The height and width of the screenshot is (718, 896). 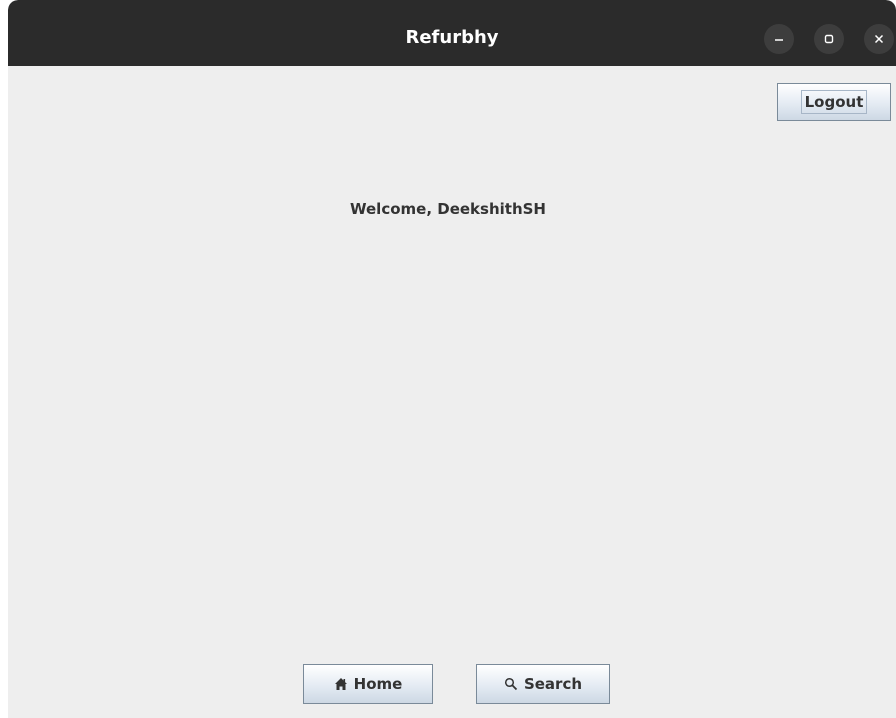 I want to click on minimize-button, so click(x=779, y=39).